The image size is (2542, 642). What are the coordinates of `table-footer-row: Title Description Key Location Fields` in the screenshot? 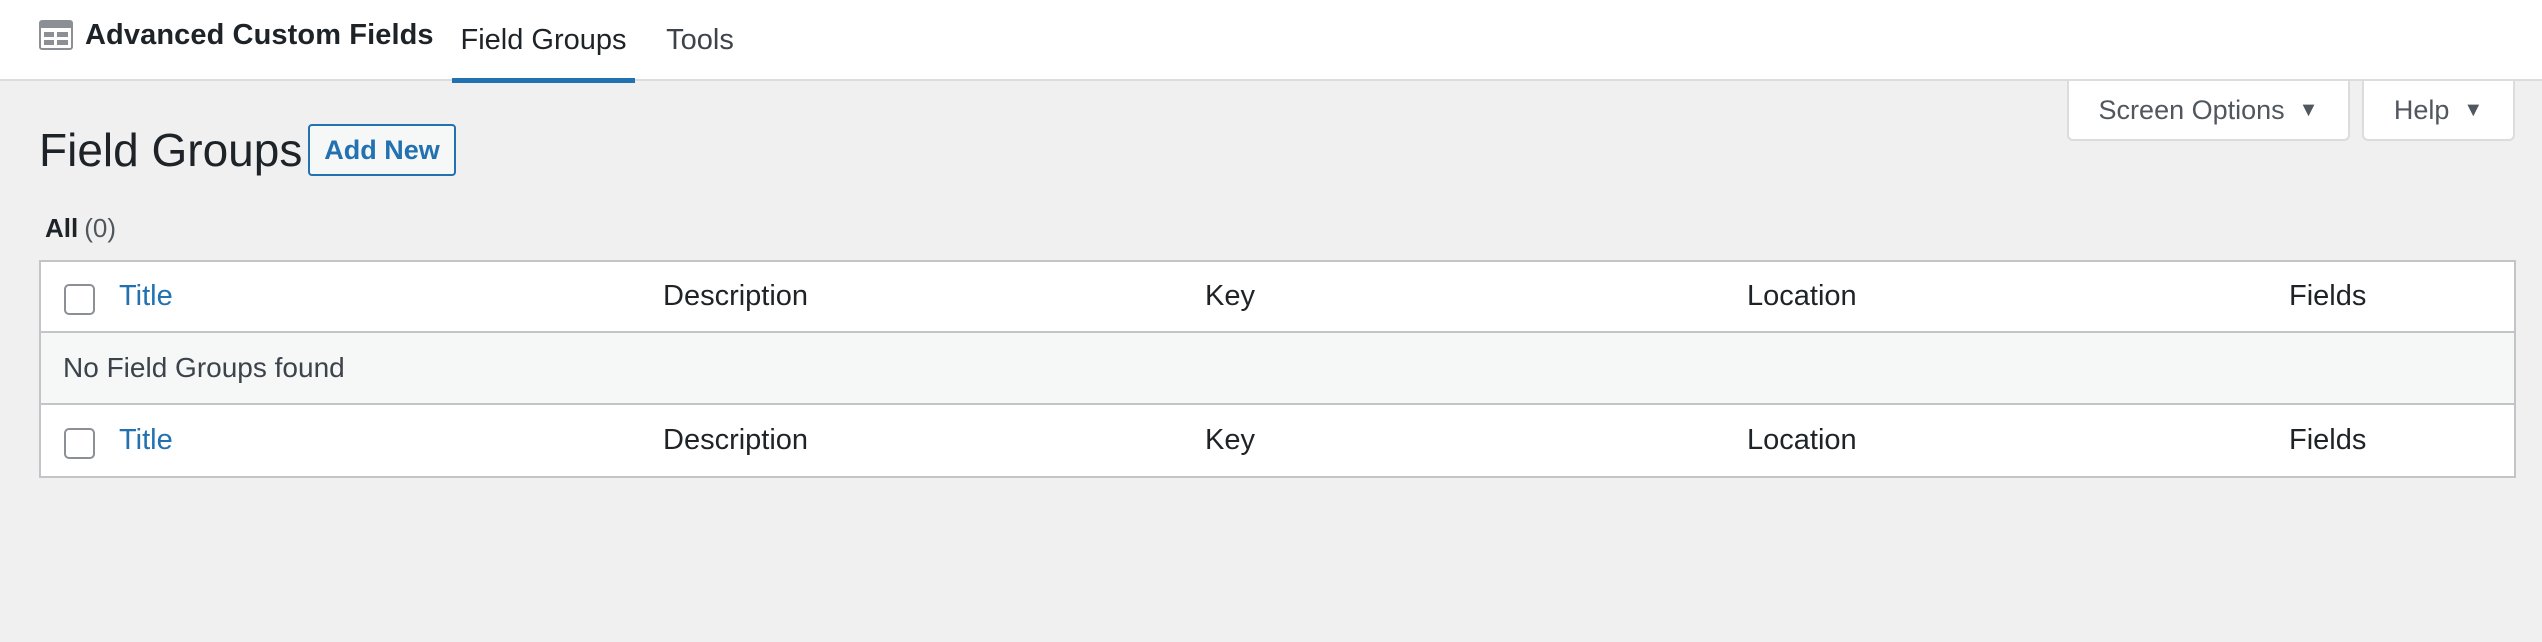 It's located at (1277, 440).